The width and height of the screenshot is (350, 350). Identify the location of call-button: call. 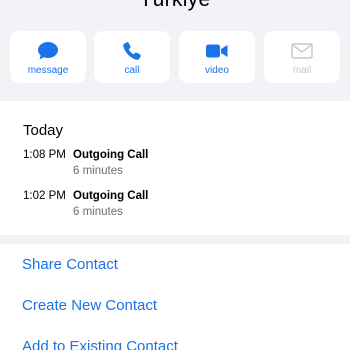
(132, 57).